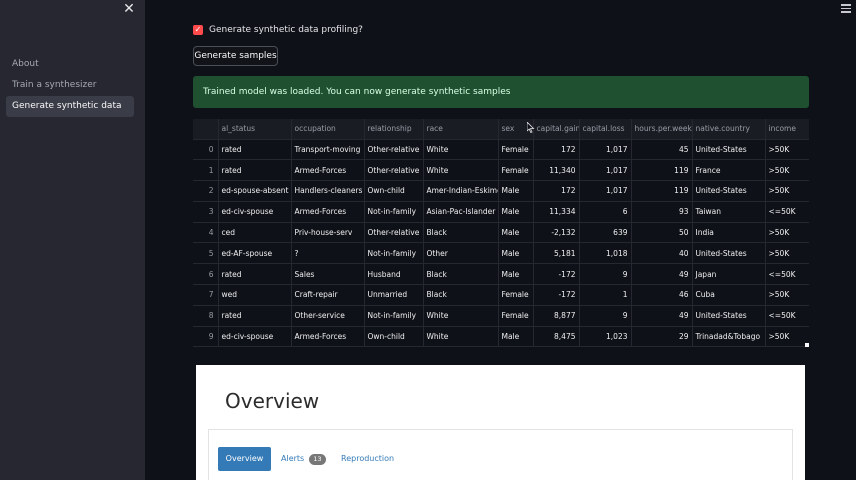 Image resolution: width=856 pixels, height=480 pixels. What do you see at coordinates (255, 233) in the screenshot?
I see `table-cell: ced` at bounding box center [255, 233].